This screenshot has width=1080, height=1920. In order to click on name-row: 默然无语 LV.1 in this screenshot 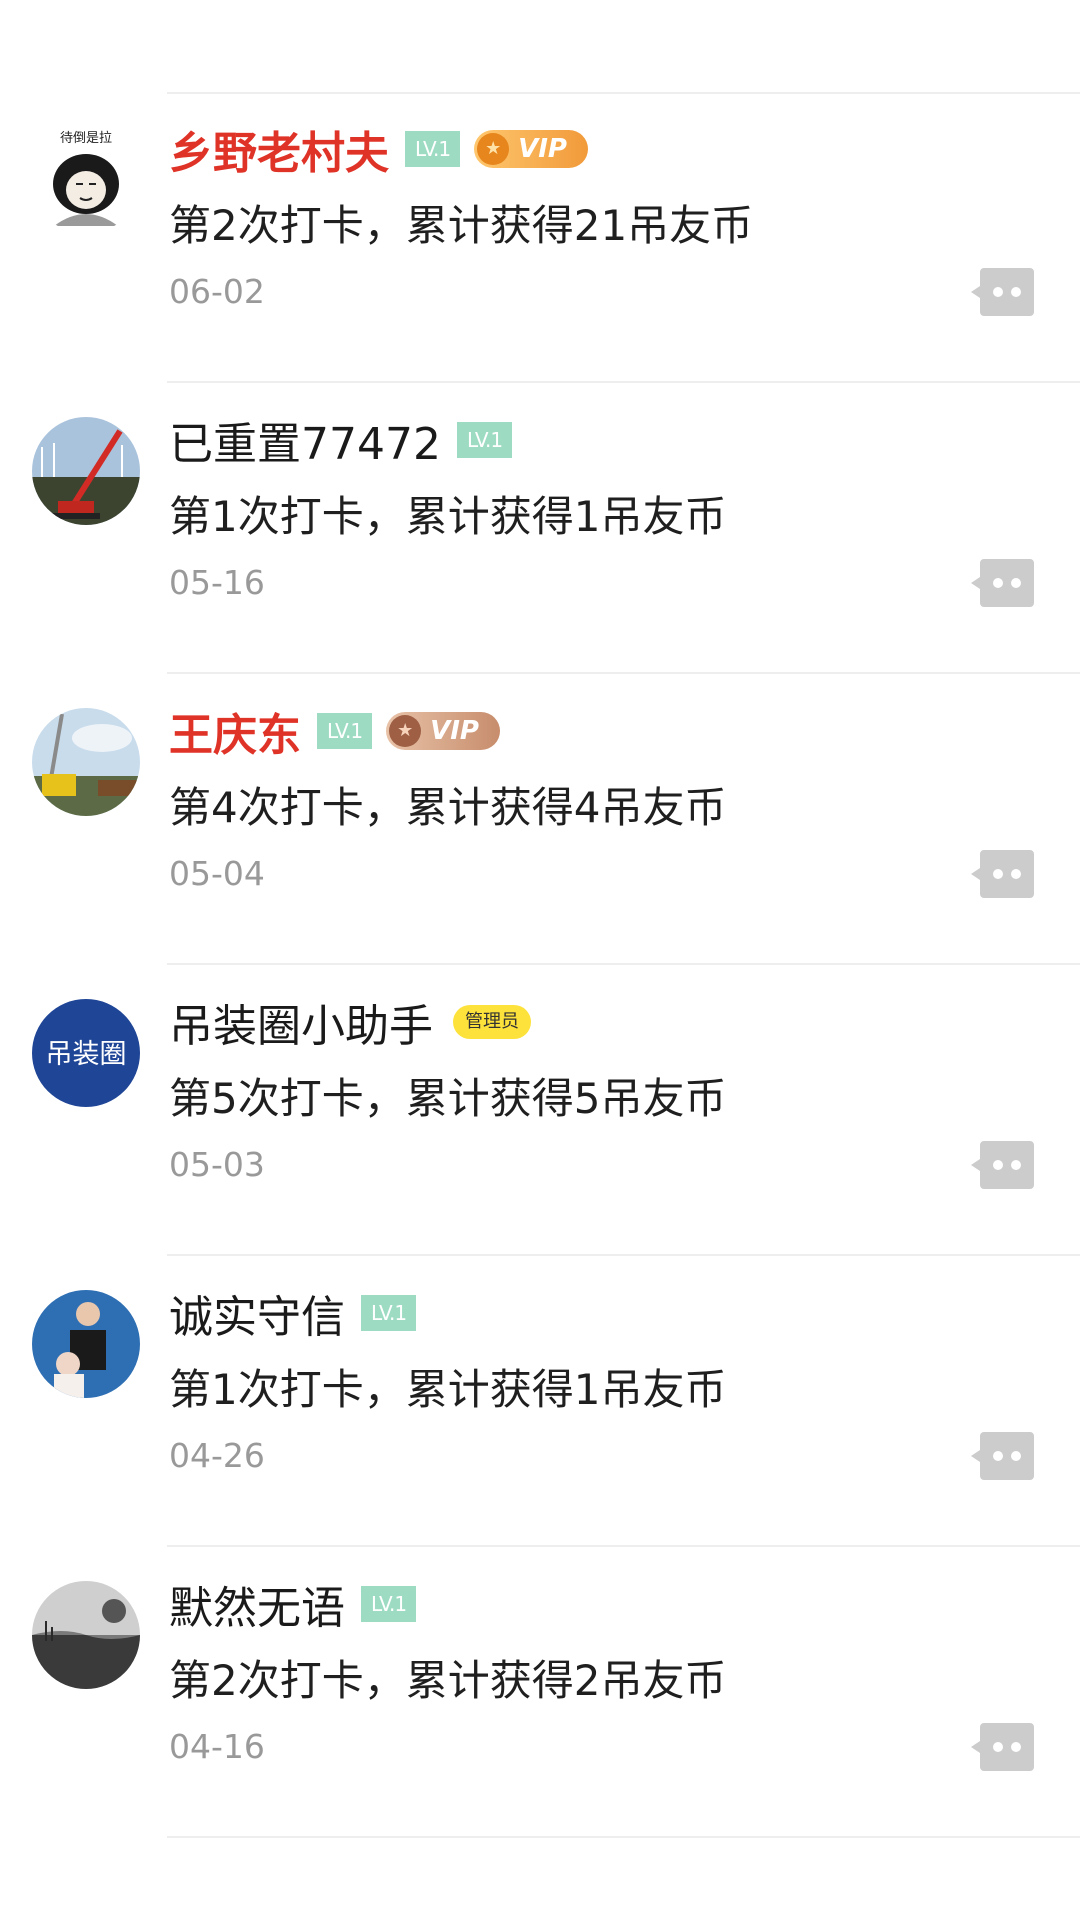, I will do `click(293, 1604)`.